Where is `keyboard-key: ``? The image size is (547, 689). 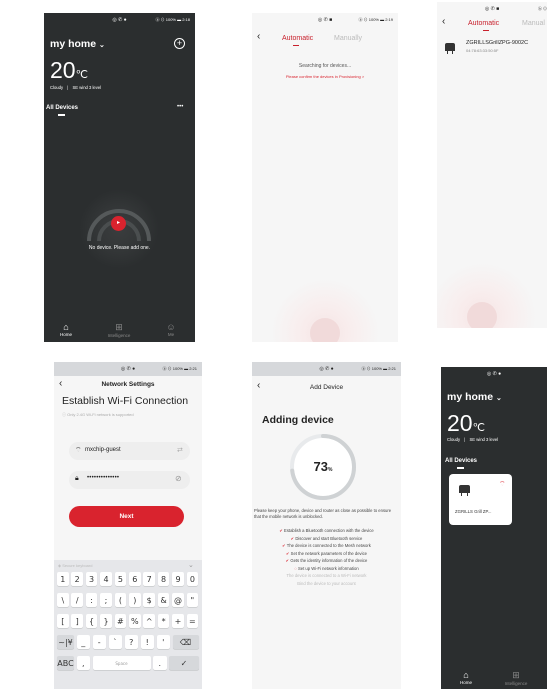 keyboard-key: ` is located at coordinates (115, 642).